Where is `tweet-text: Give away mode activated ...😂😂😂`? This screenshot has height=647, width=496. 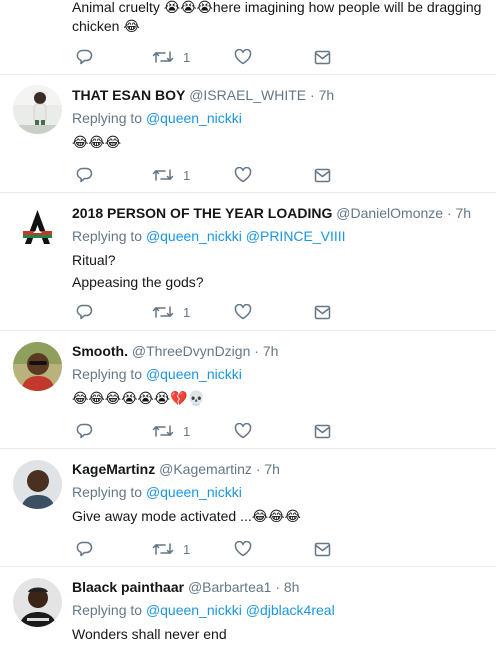
tweet-text: Give away mode activated ...😂😂😂 is located at coordinates (186, 516).